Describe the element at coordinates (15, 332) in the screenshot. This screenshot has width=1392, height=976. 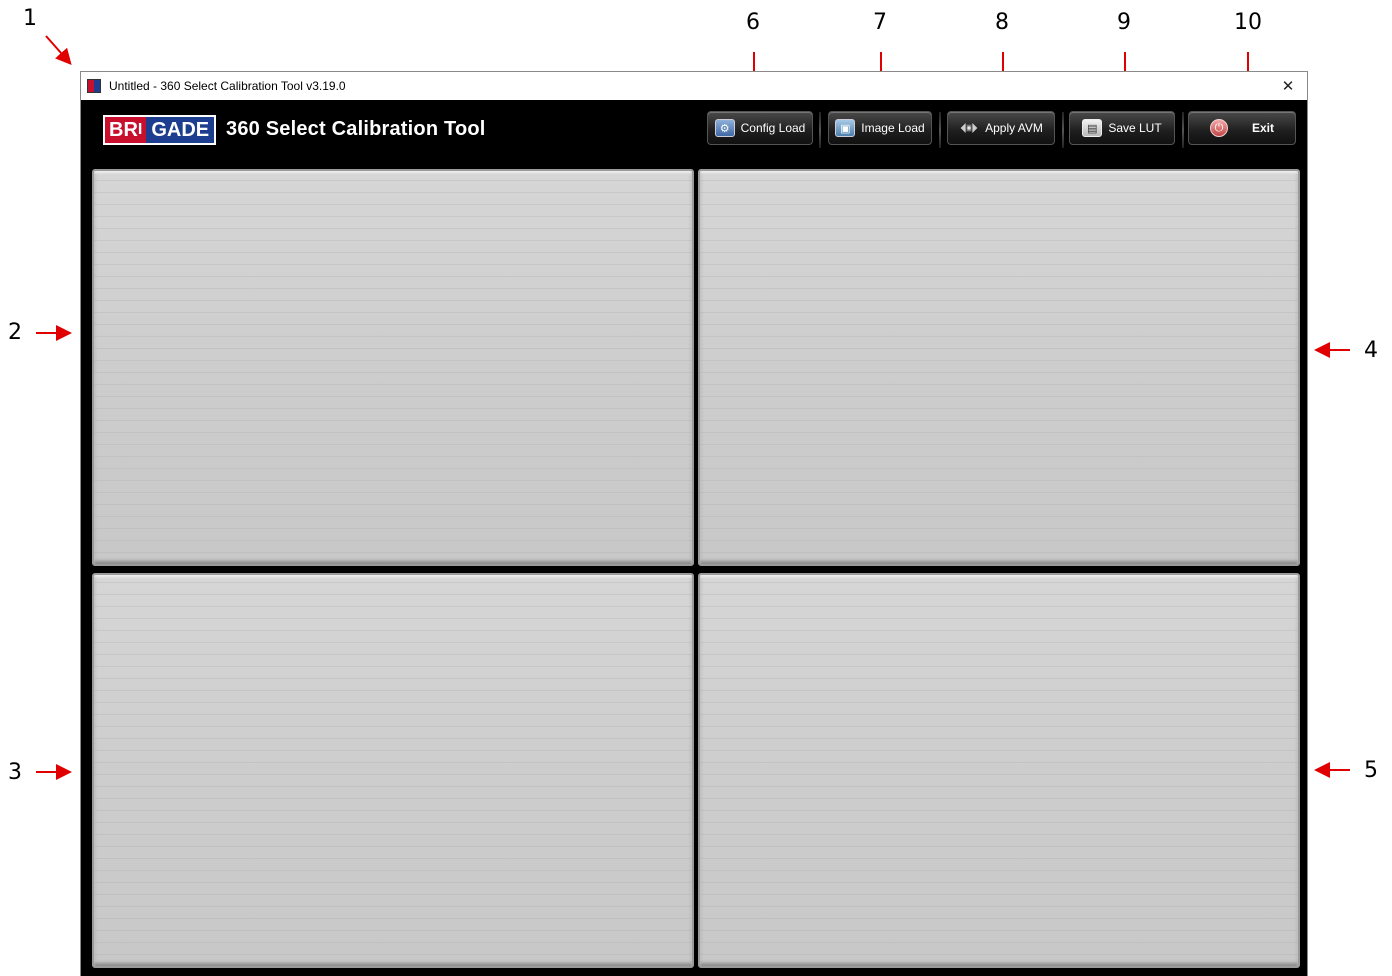
I see `callout-2: 2` at that location.